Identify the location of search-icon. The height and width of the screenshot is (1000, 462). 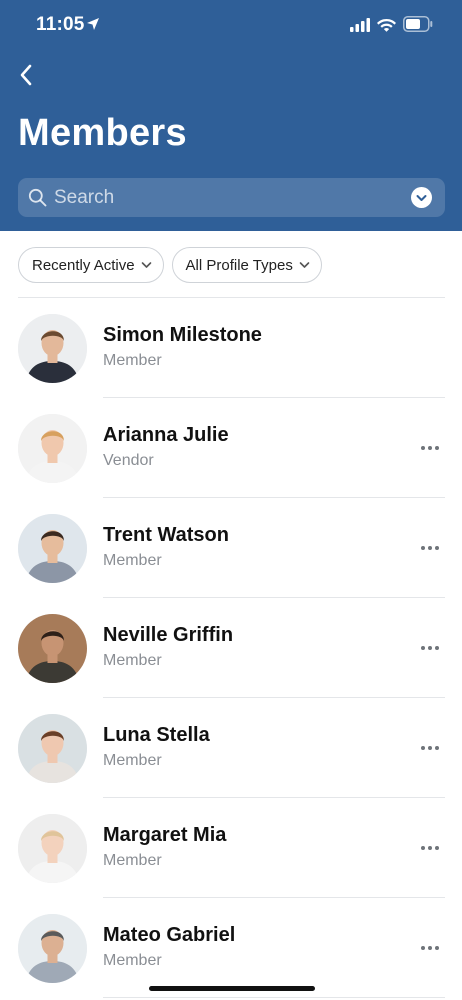
(37, 197).